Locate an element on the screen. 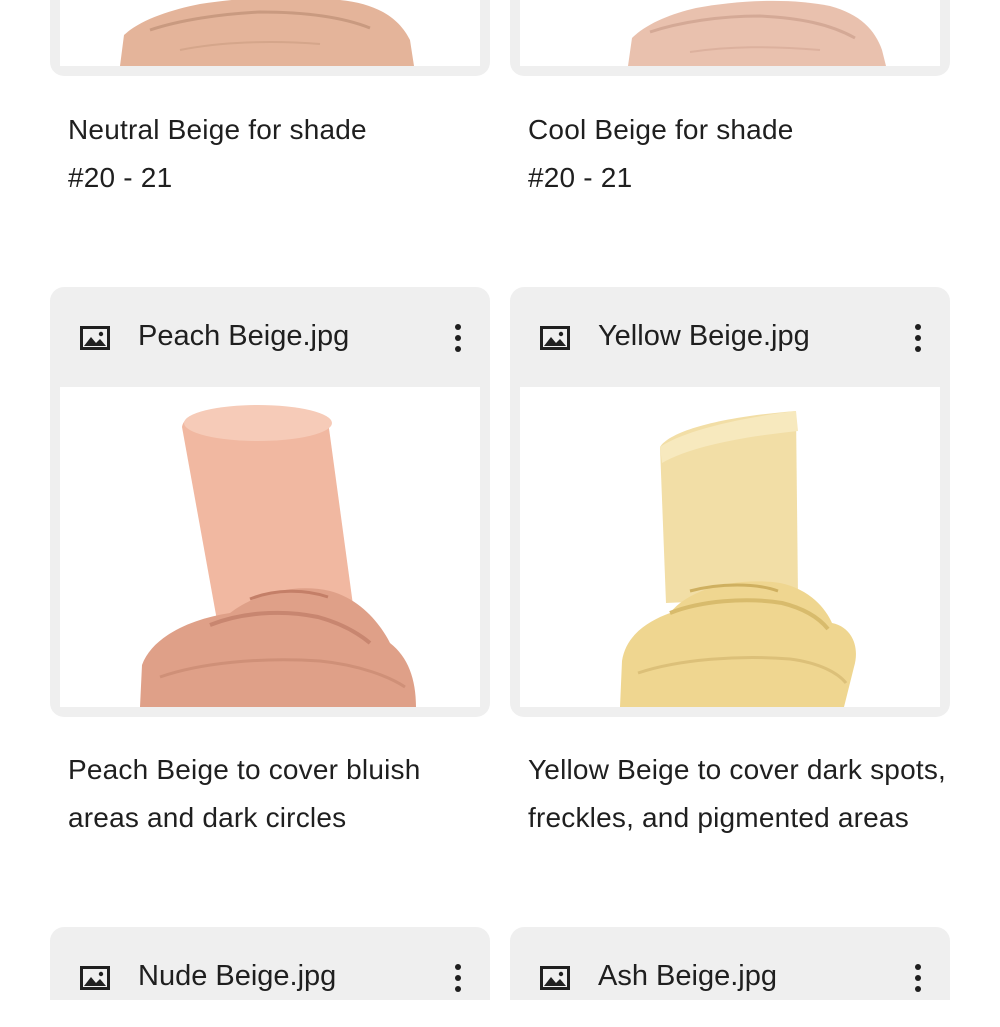  file-name: Nude Beige.jpg is located at coordinates (237, 976).